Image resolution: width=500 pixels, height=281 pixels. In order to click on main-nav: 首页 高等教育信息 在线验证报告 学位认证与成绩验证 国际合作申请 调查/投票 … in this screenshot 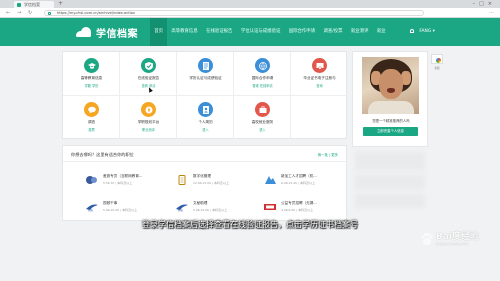, I will do `click(270, 32)`.